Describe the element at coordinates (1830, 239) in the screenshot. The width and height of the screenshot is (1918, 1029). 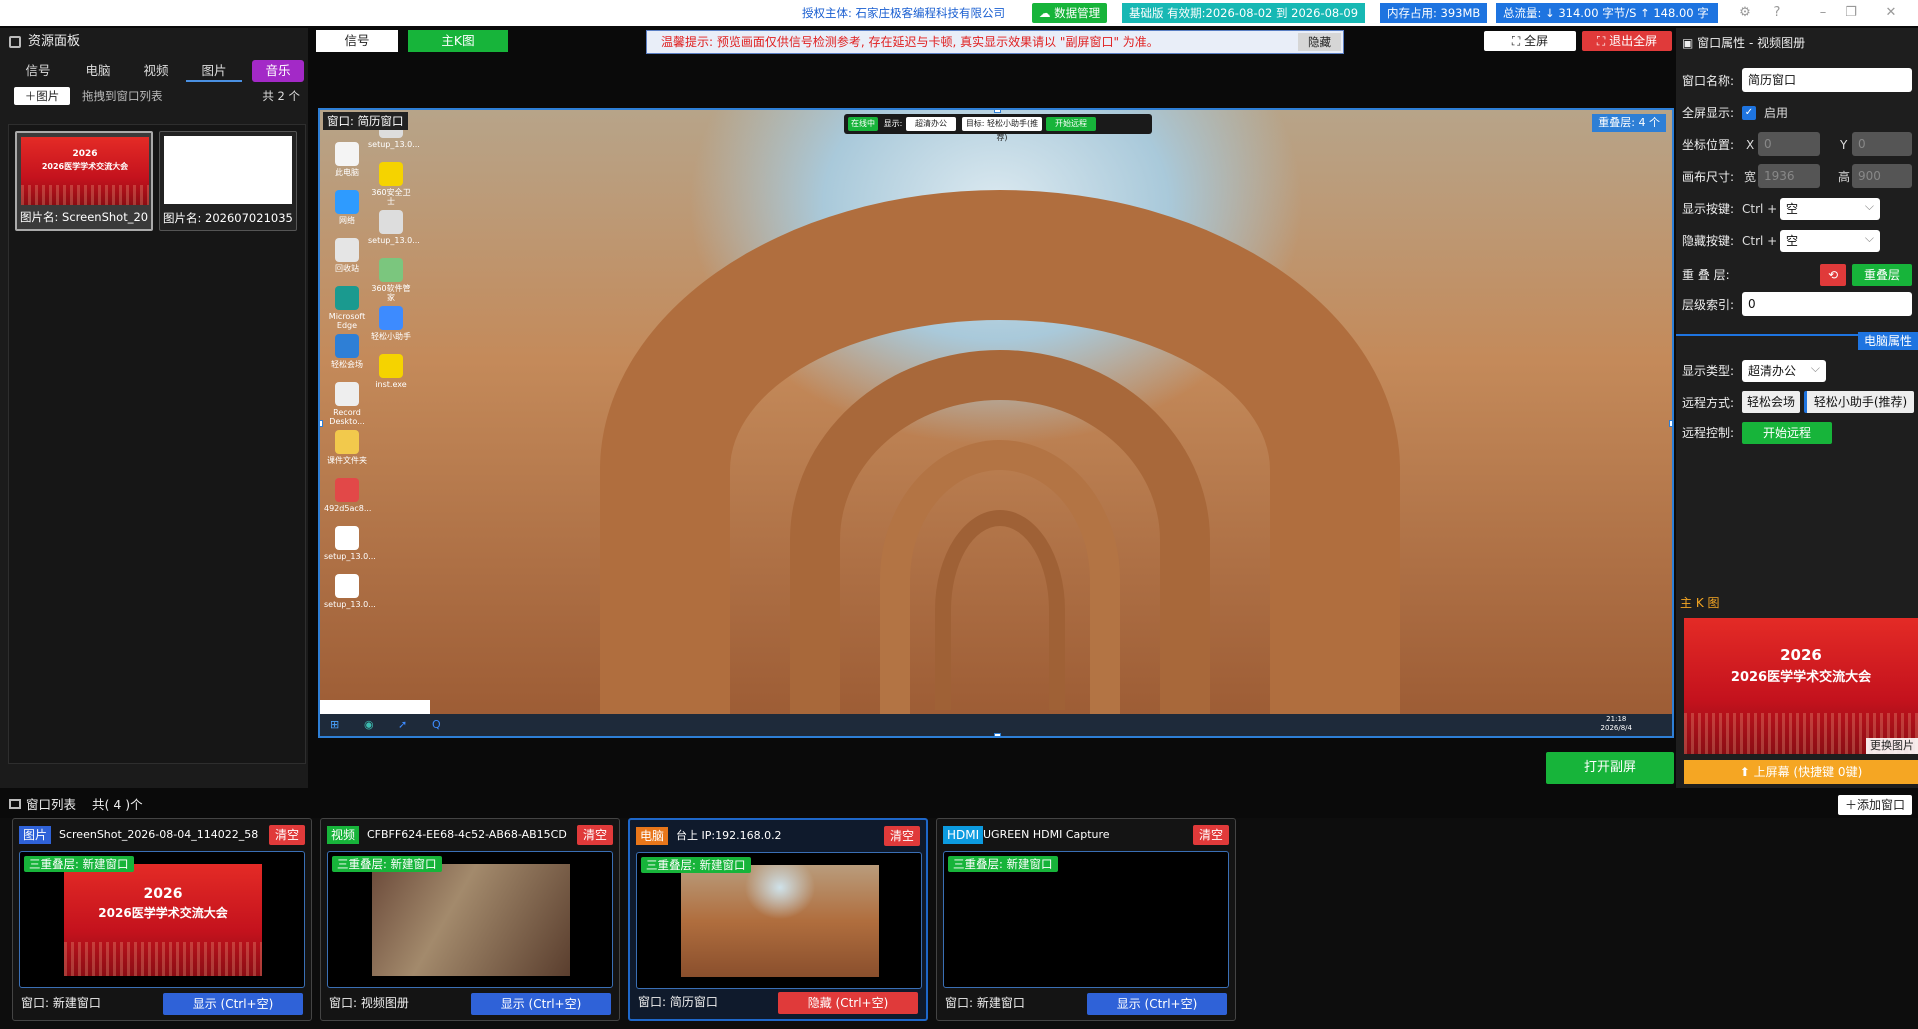
I see `hide-key-select: 空` at that location.